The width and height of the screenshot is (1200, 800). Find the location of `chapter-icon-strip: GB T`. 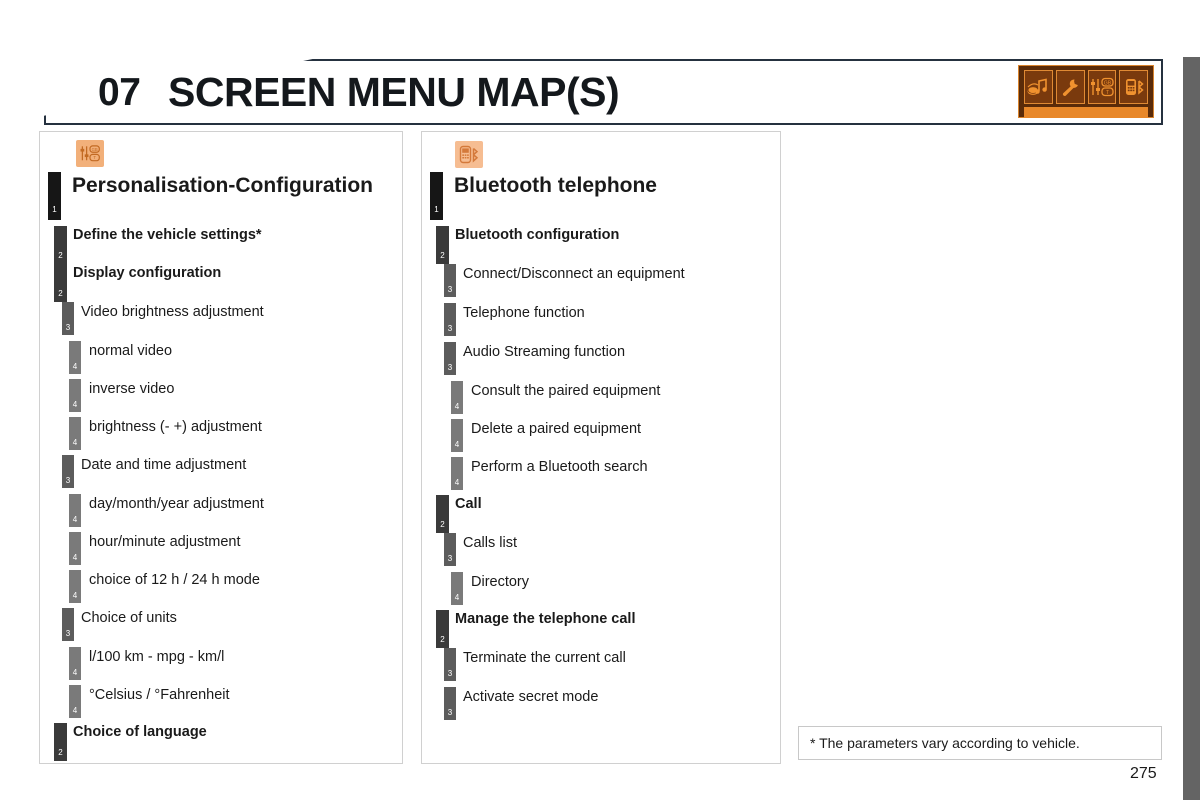

chapter-icon-strip: GB T is located at coordinates (1086, 91).